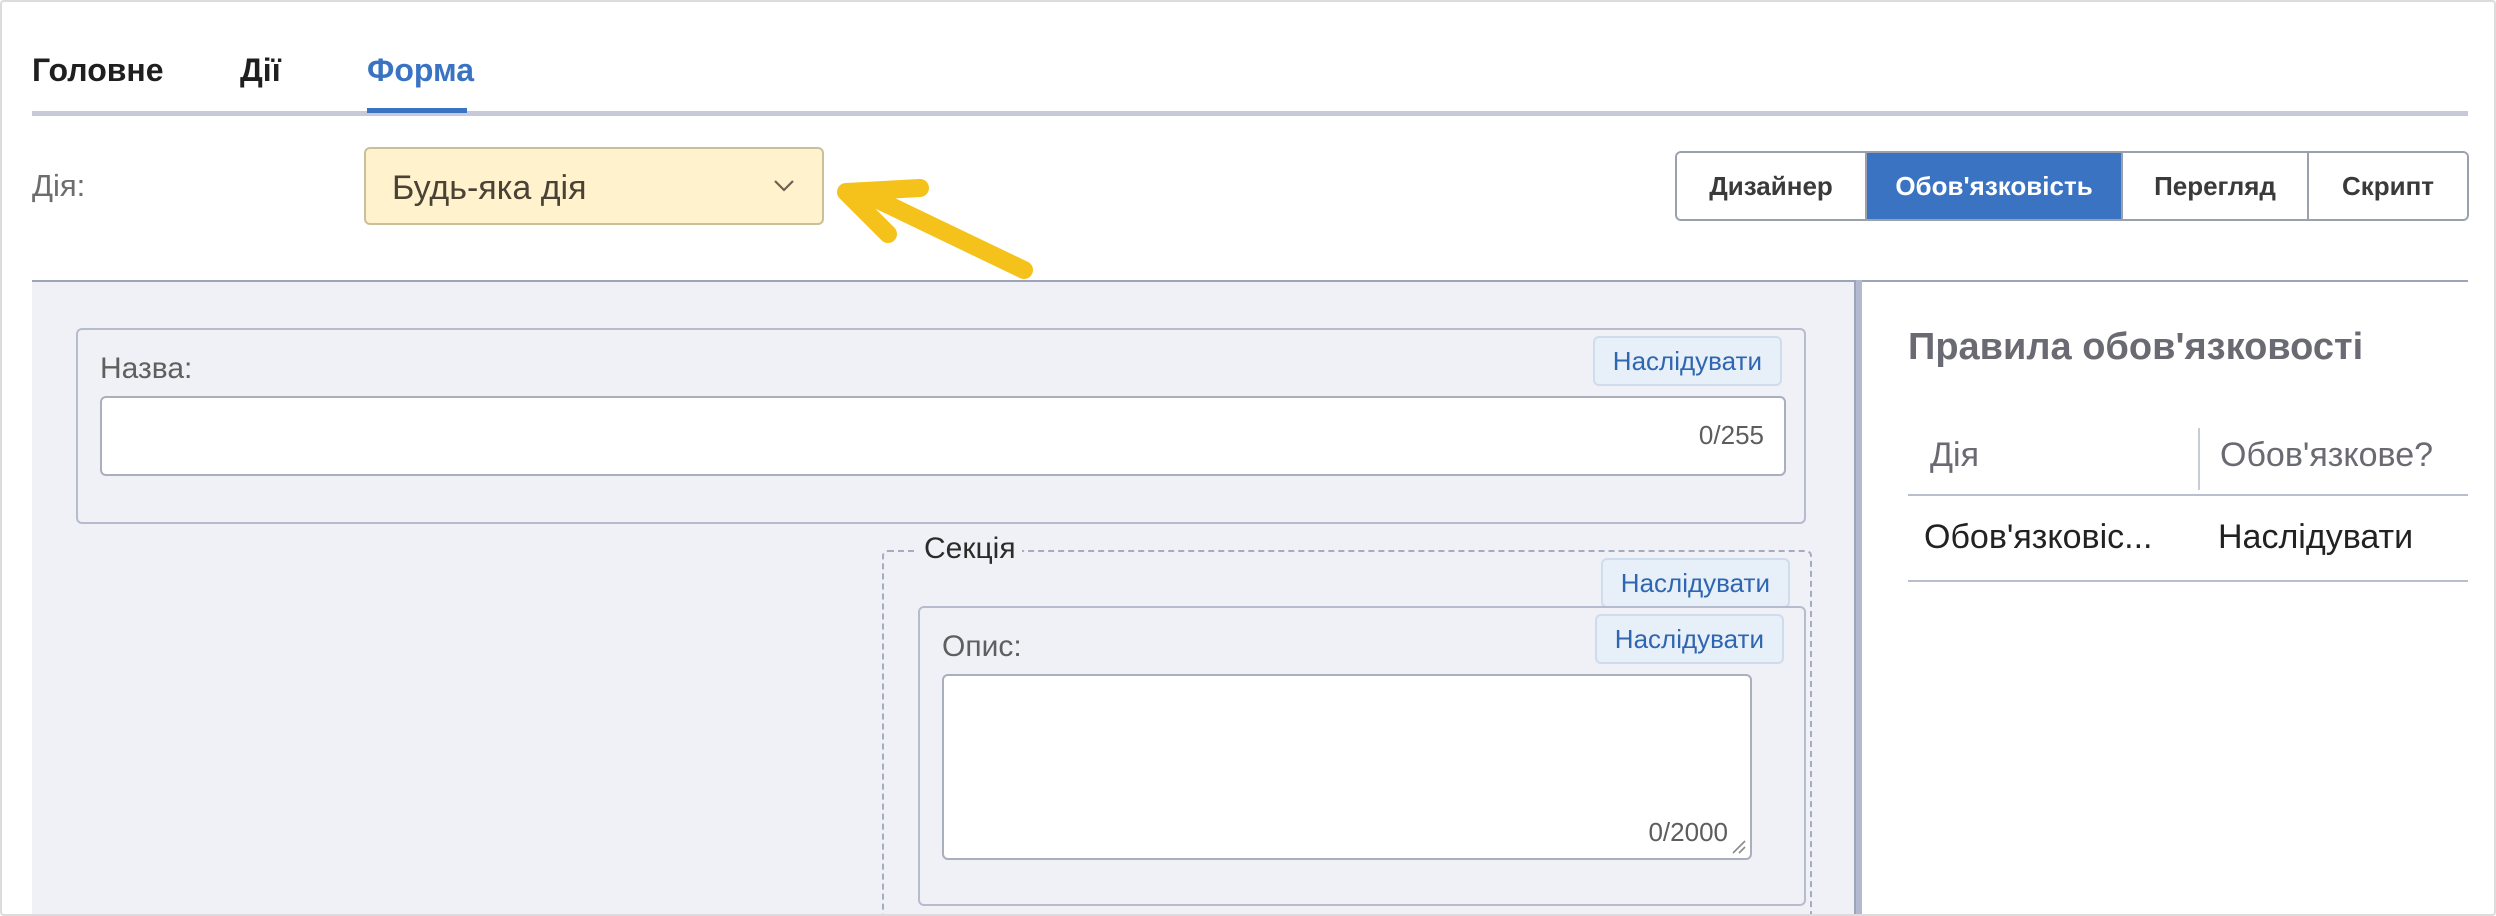 This screenshot has height=916, width=2496. I want to click on tab-bar: Головне Дії Форма, so click(1250, 59).